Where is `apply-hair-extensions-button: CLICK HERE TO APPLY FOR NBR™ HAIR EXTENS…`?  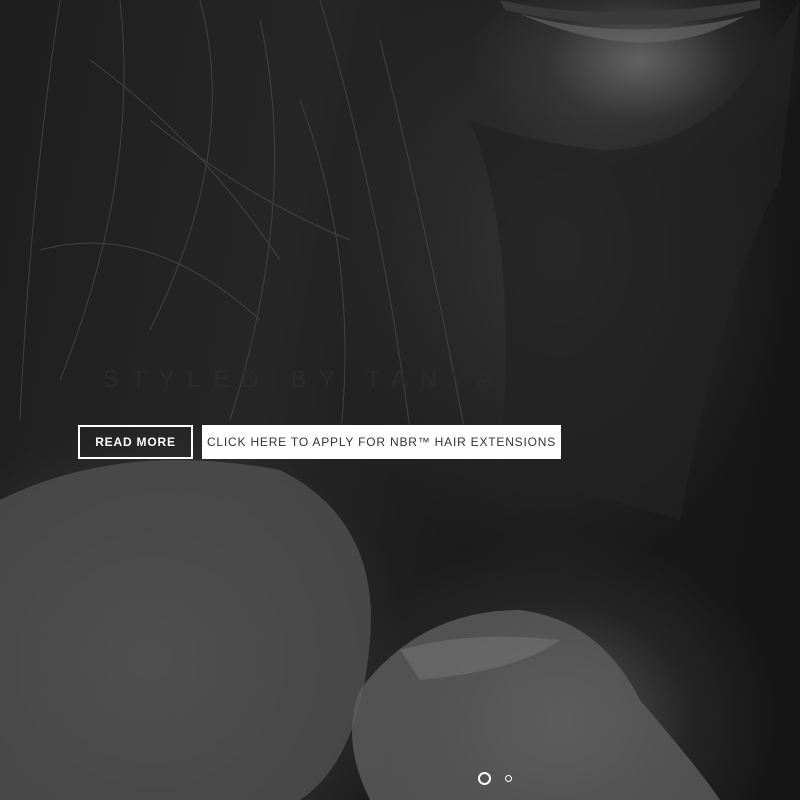 apply-hair-extensions-button: CLICK HERE TO APPLY FOR NBR™ HAIR EXTENS… is located at coordinates (381, 442).